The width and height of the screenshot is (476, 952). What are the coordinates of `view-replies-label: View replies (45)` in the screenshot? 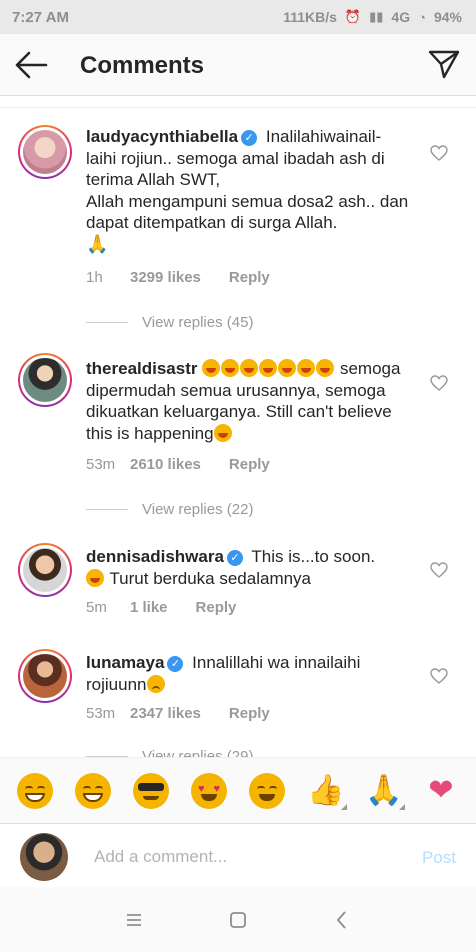 It's located at (198, 322).